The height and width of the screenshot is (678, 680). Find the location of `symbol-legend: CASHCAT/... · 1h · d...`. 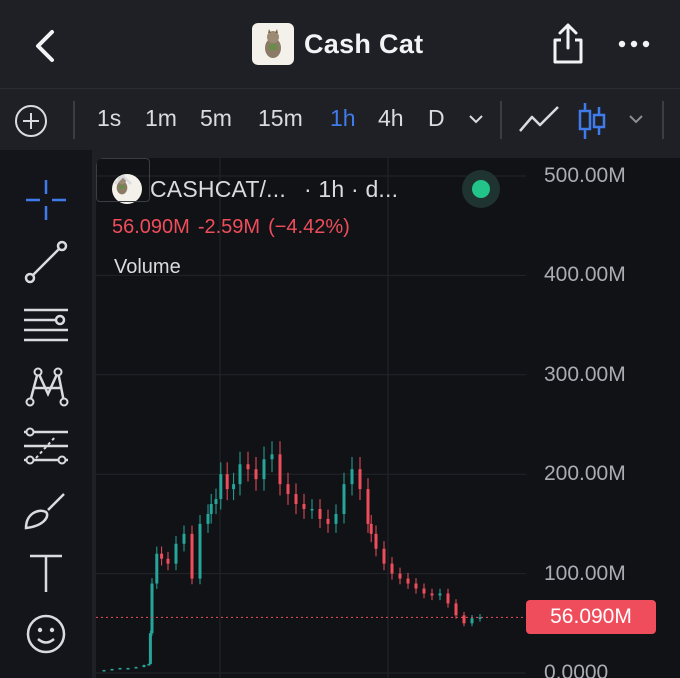

symbol-legend: CASHCAT/... · 1h · d... is located at coordinates (255, 189).